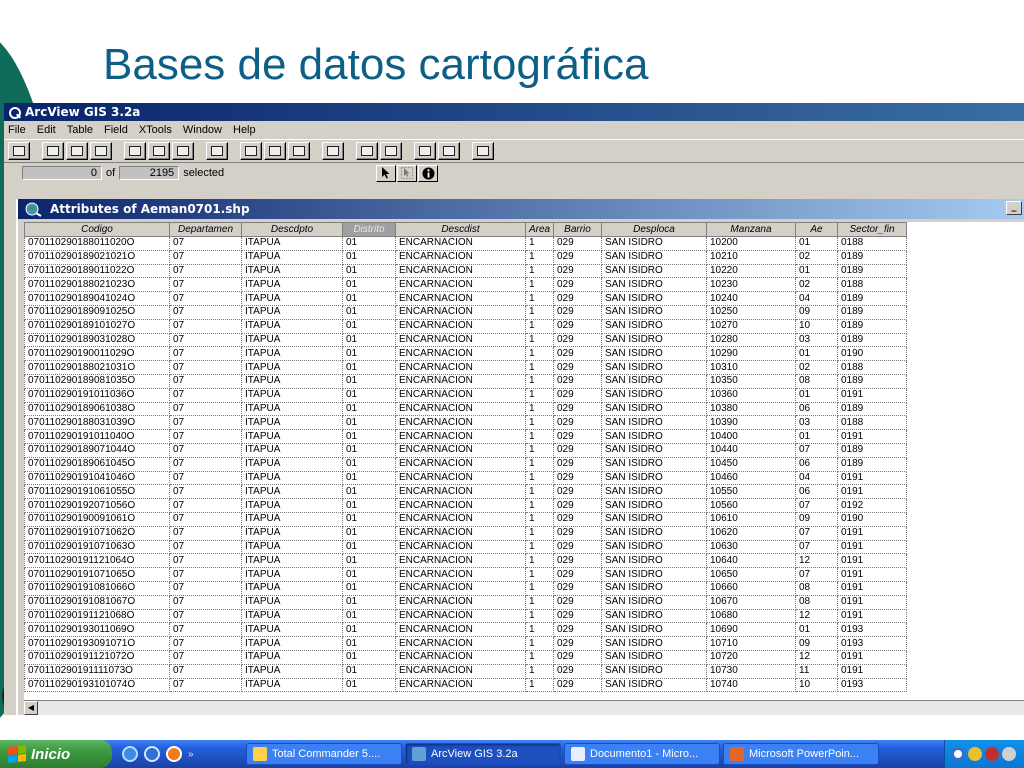 The height and width of the screenshot is (768, 1024). I want to click on table-cell: 070110290189041024O, so click(97, 298).